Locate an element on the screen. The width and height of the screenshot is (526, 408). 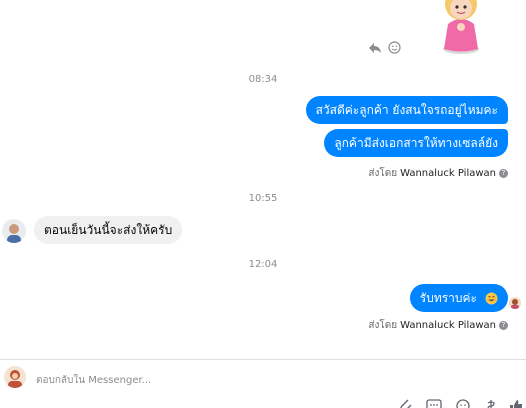
message-text: สวัสดีค่ะลูกค้า ยังสนใจรถอยู่ไหมคะ is located at coordinates (406, 110).